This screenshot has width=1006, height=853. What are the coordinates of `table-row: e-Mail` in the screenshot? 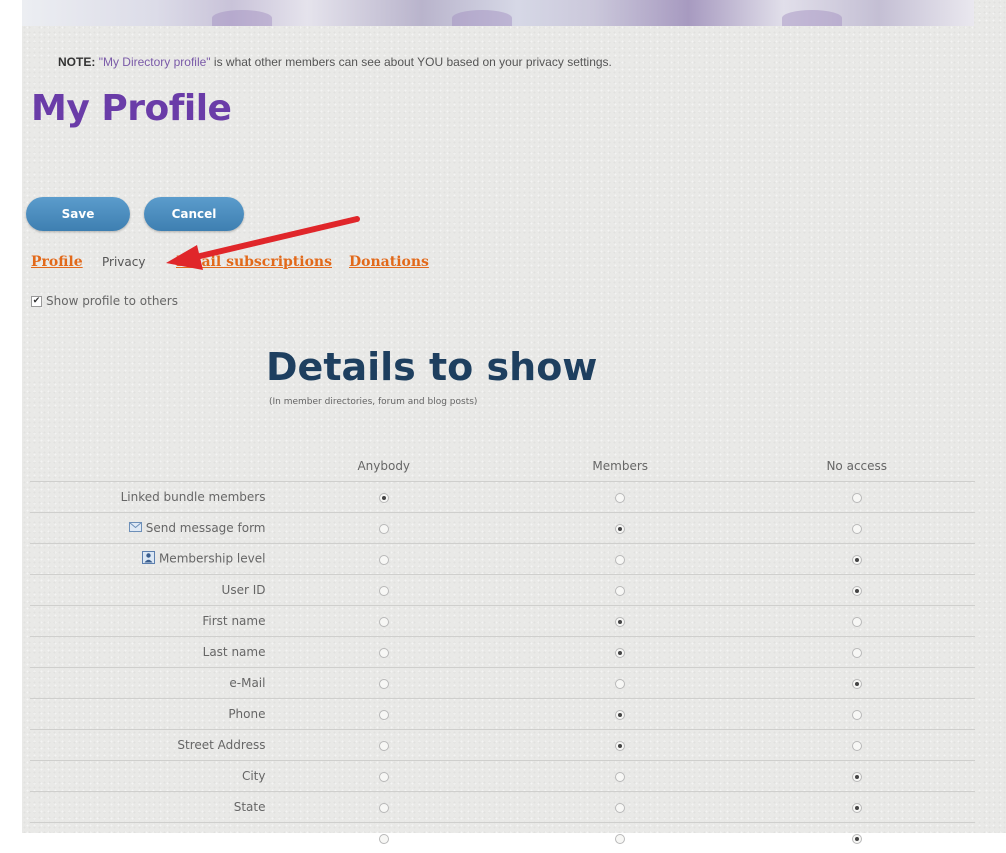 It's located at (502, 683).